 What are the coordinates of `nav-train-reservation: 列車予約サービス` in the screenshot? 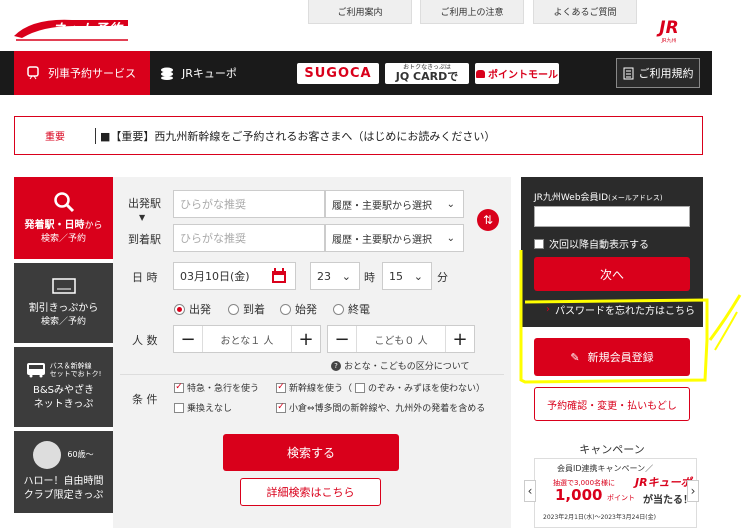 It's located at (82, 73).